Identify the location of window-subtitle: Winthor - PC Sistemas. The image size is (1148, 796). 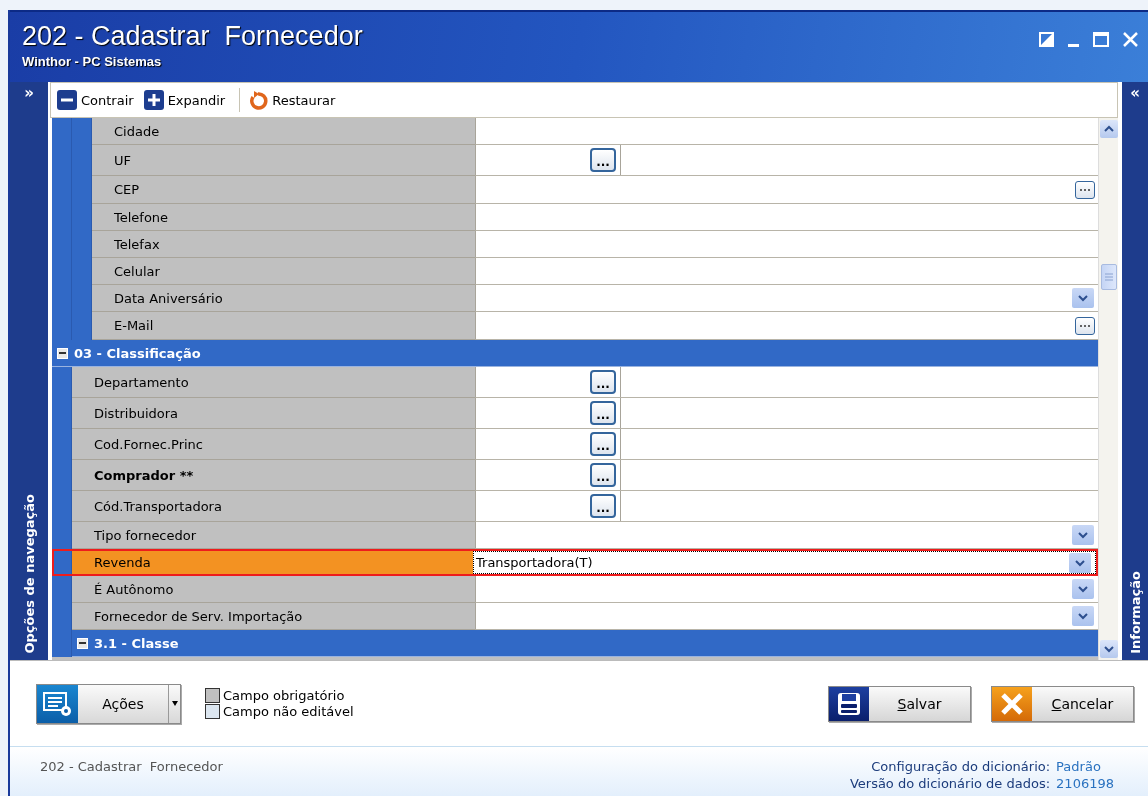
(92, 61).